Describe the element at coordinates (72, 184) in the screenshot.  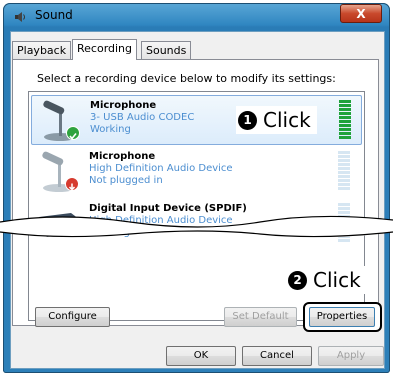
I see `unplugged-icon` at that location.